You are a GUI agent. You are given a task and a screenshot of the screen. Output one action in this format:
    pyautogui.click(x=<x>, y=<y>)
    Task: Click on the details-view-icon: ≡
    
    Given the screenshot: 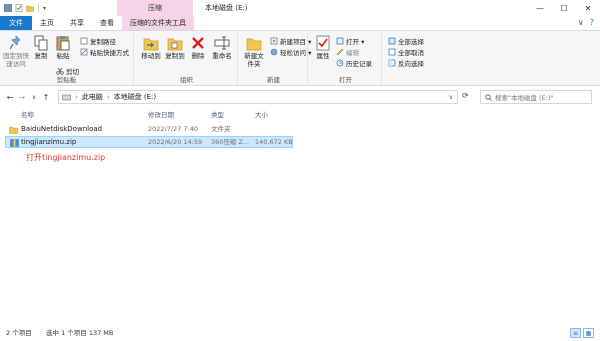 What is the action you would take?
    pyautogui.click(x=575, y=333)
    